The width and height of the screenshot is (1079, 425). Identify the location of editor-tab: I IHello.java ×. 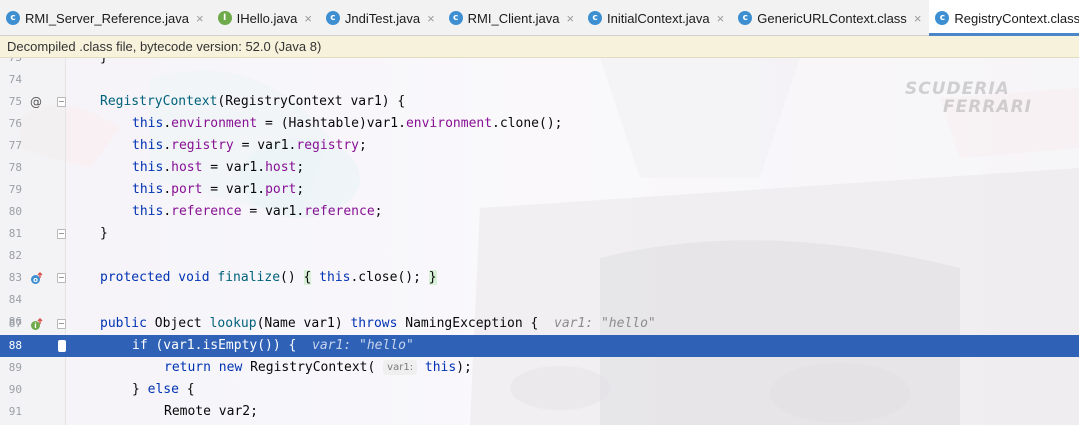
(266, 18).